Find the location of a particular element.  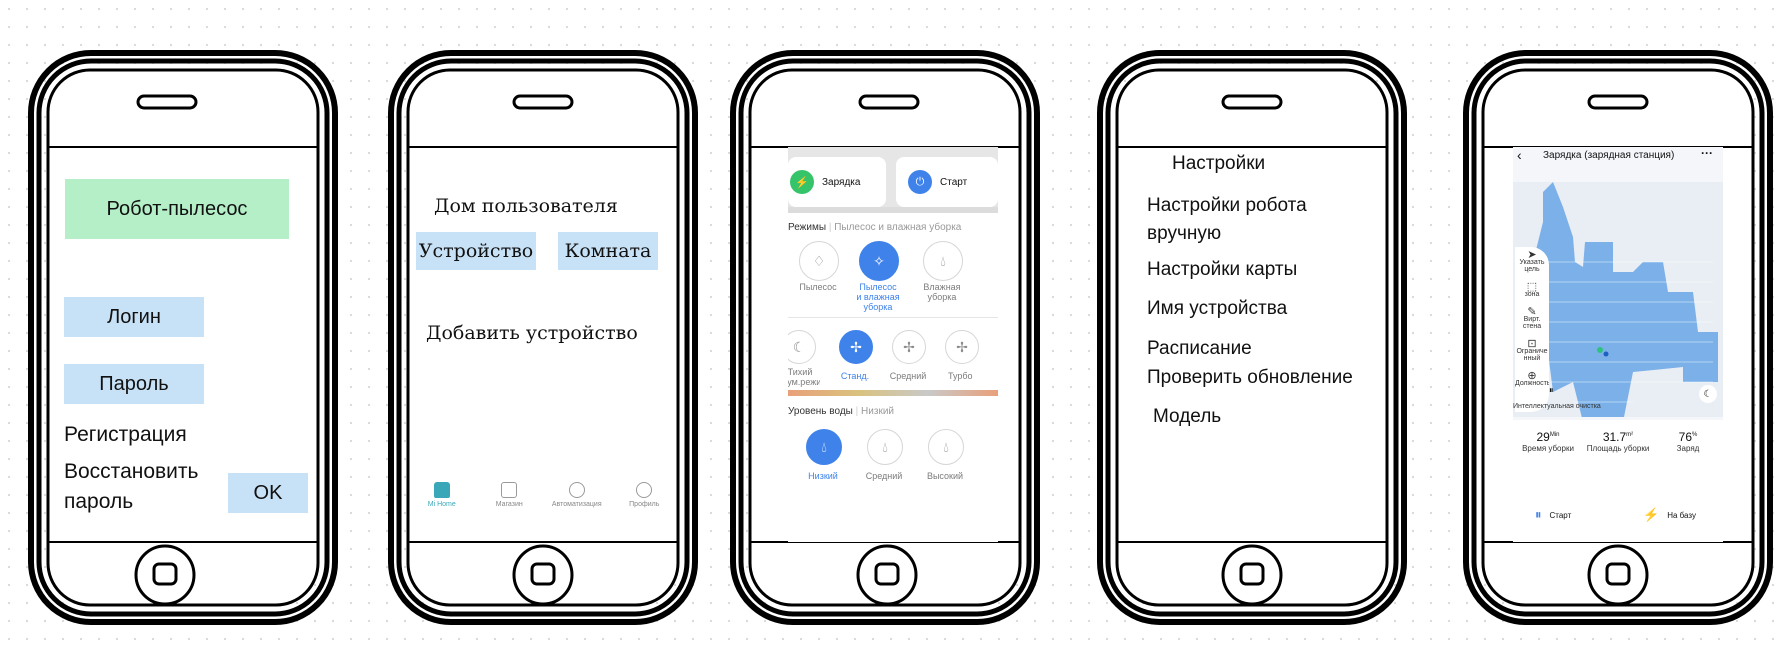

start-cleaning-button: ⏸ Старт is located at coordinates (1553, 515).